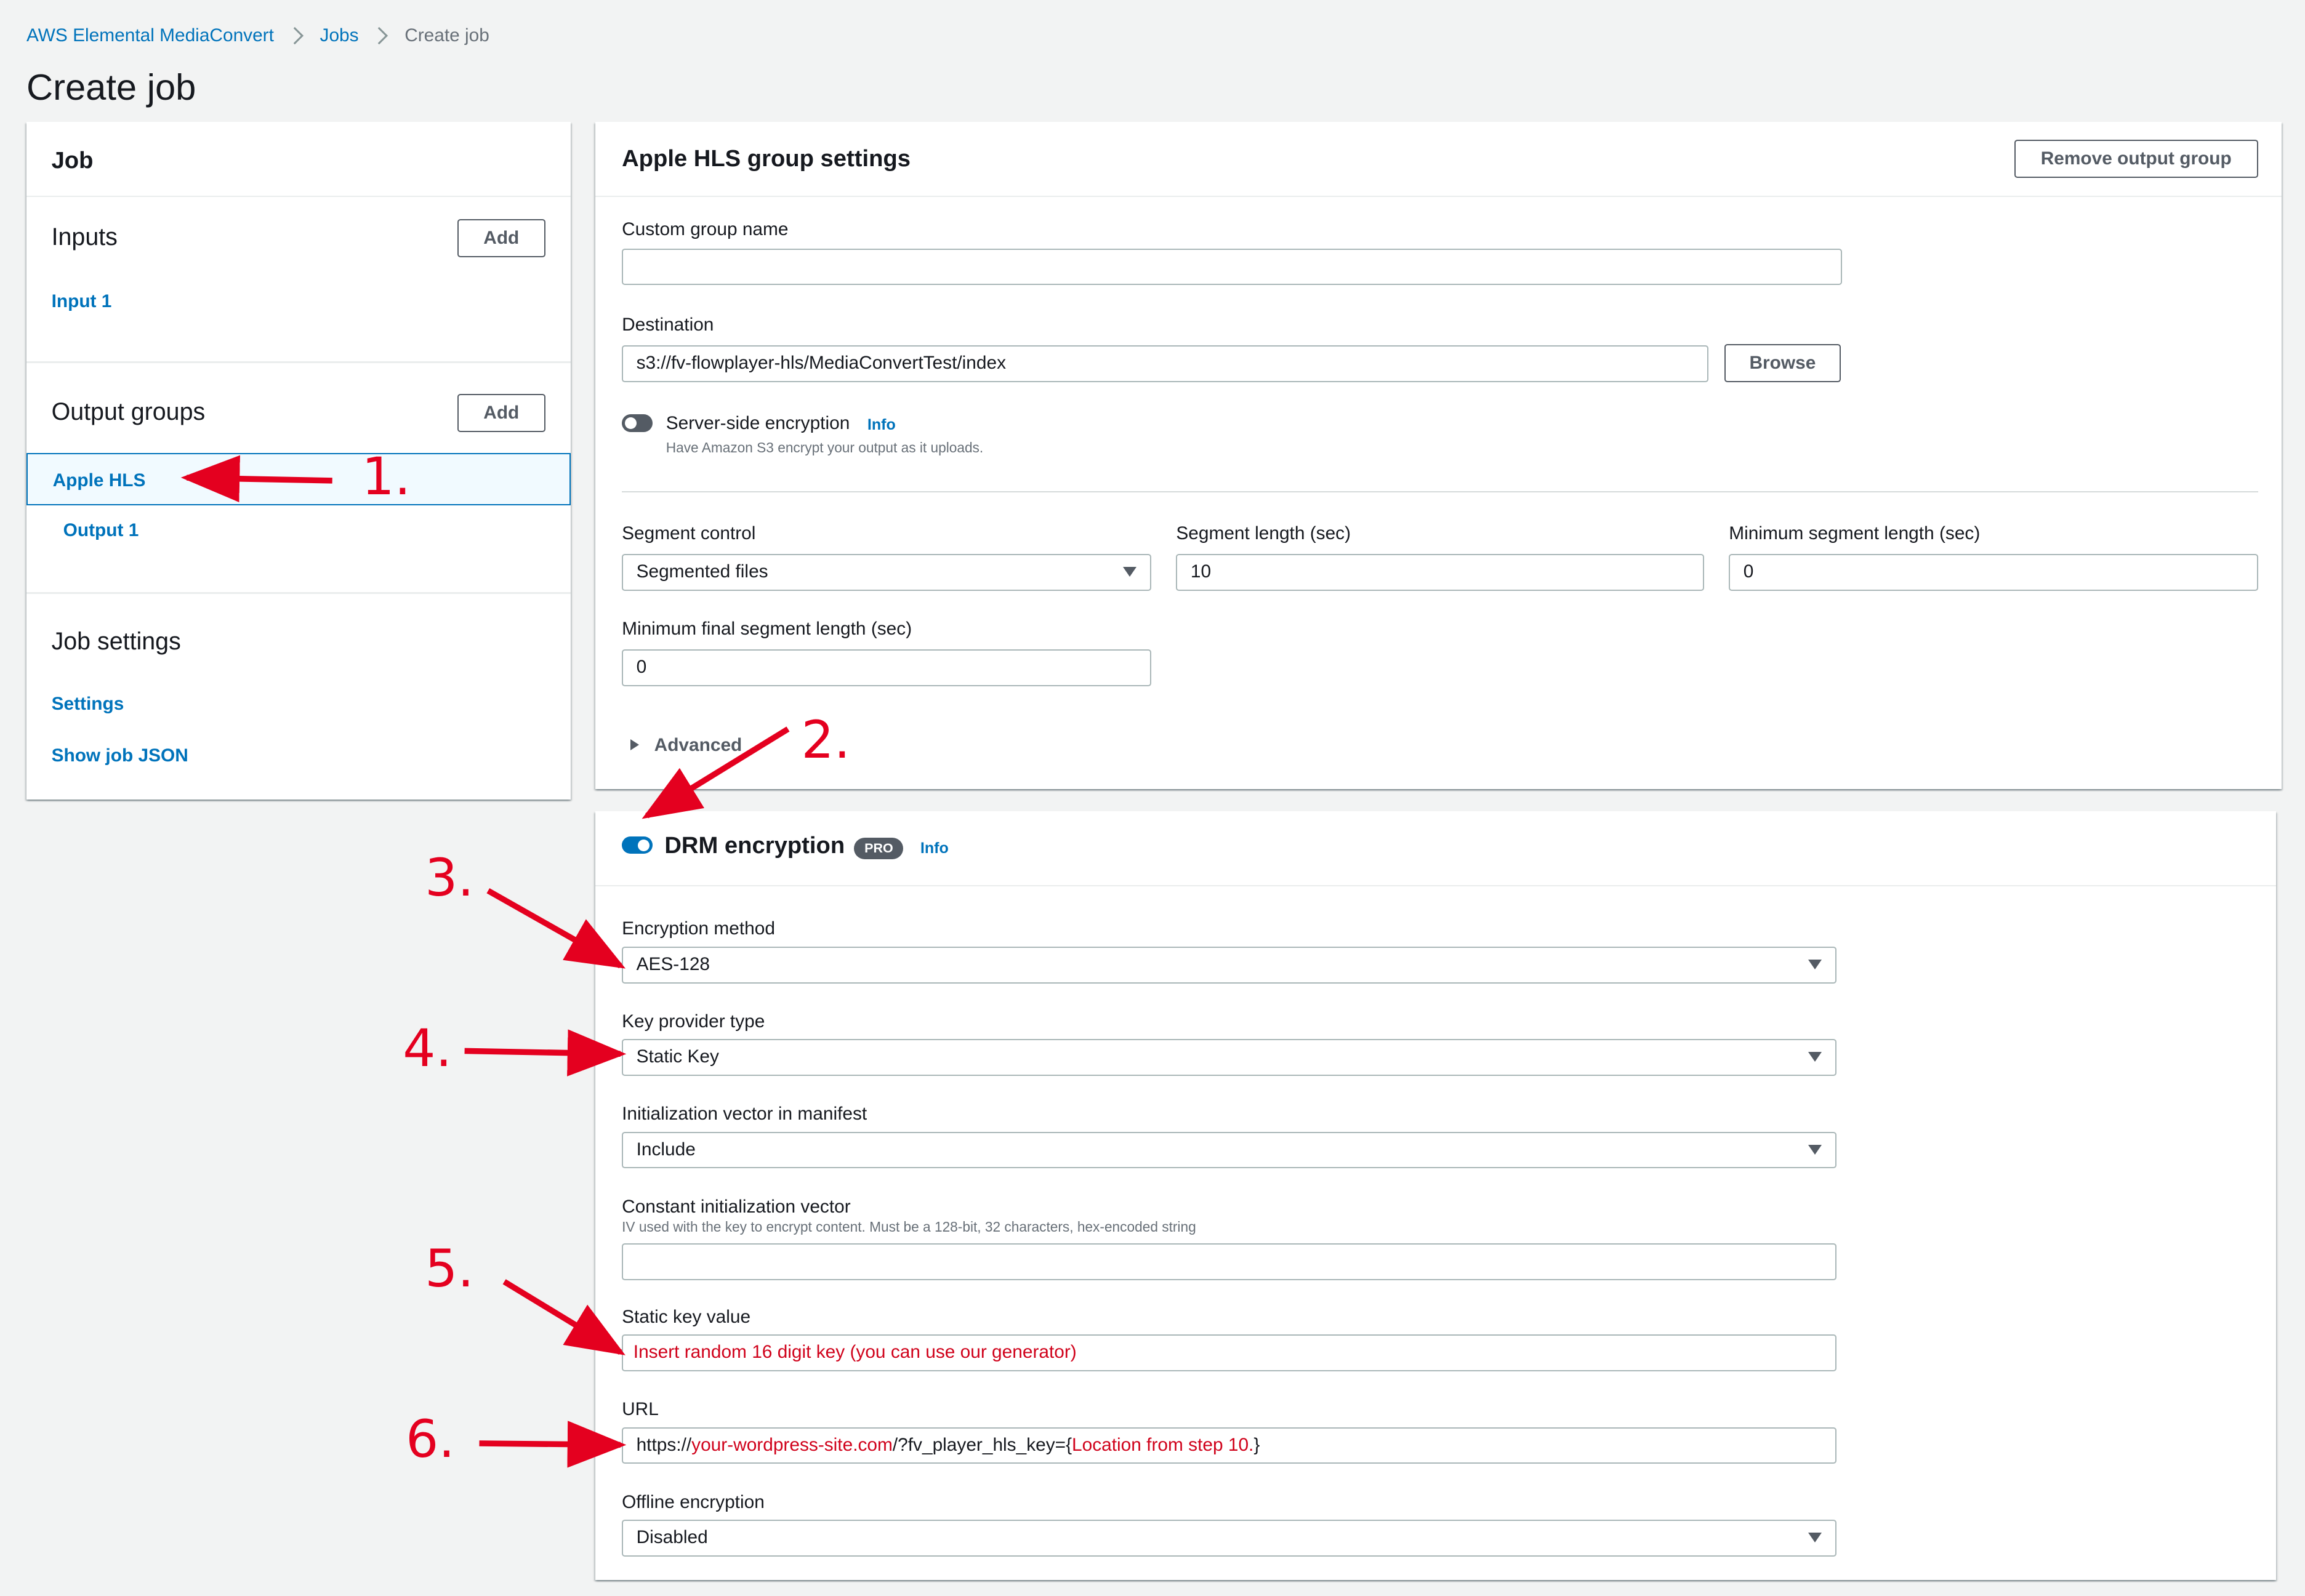 The height and width of the screenshot is (1596, 2305). Describe the element at coordinates (767, 629) in the screenshot. I see `minimum-final-segment-length-label: Minimum final segment length (sec)` at that location.